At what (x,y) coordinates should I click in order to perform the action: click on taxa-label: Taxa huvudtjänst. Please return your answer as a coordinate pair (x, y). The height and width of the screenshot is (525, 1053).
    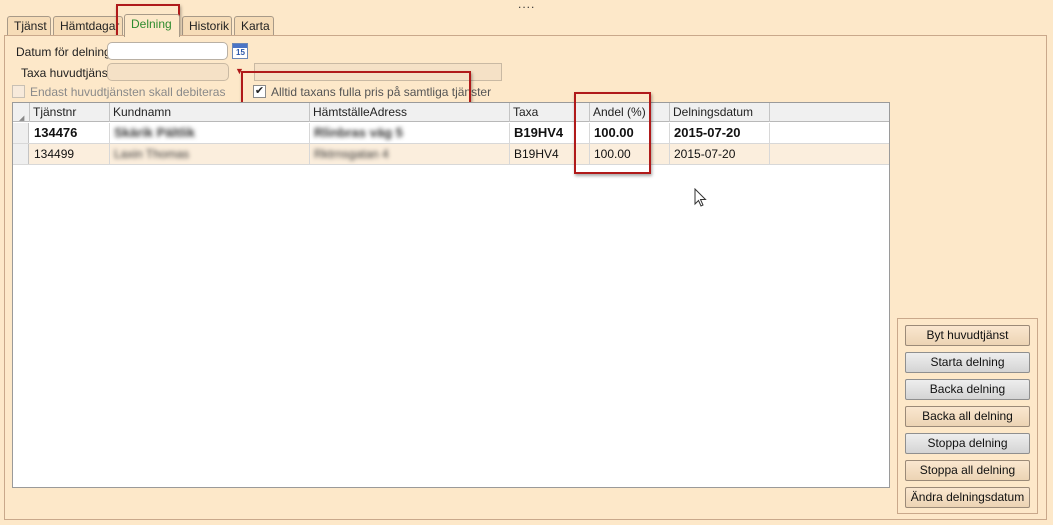
    Looking at the image, I should click on (66, 73).